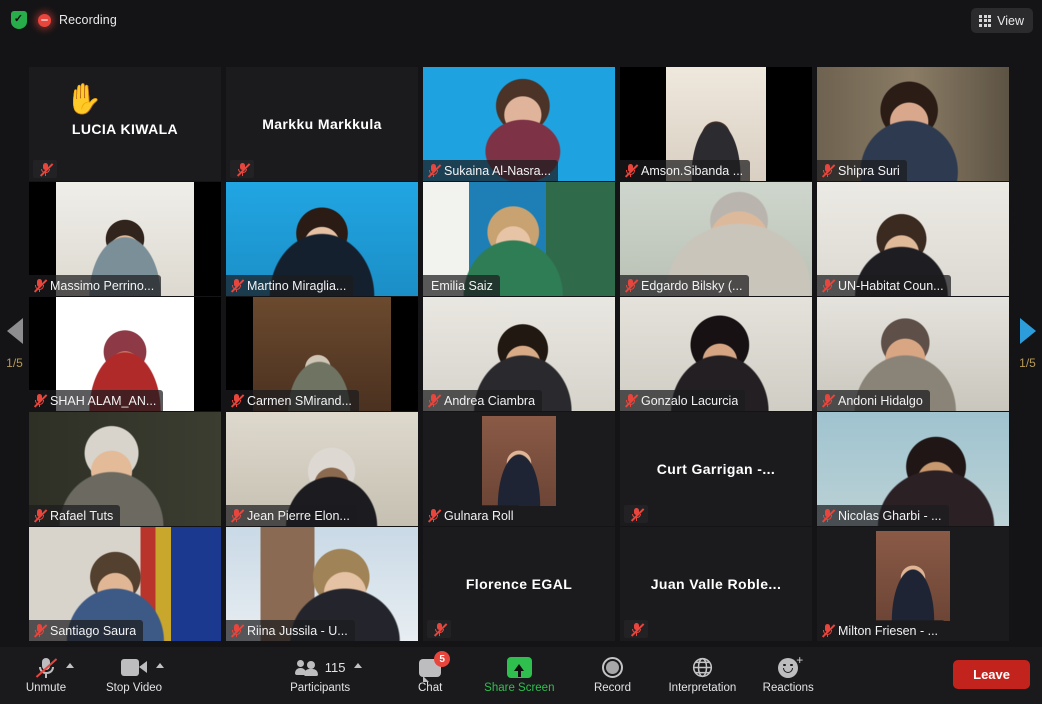  What do you see at coordinates (320, 667) in the screenshot?
I see `people-icon: 115` at bounding box center [320, 667].